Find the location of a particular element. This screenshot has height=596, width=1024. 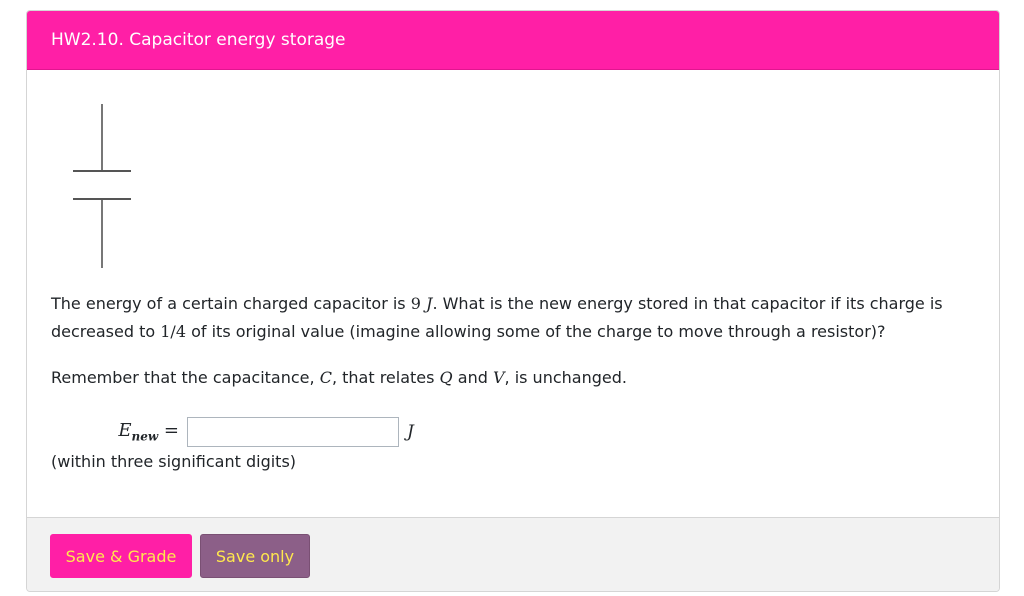

reminder-text-part: , is unchanged. is located at coordinates (565, 377).